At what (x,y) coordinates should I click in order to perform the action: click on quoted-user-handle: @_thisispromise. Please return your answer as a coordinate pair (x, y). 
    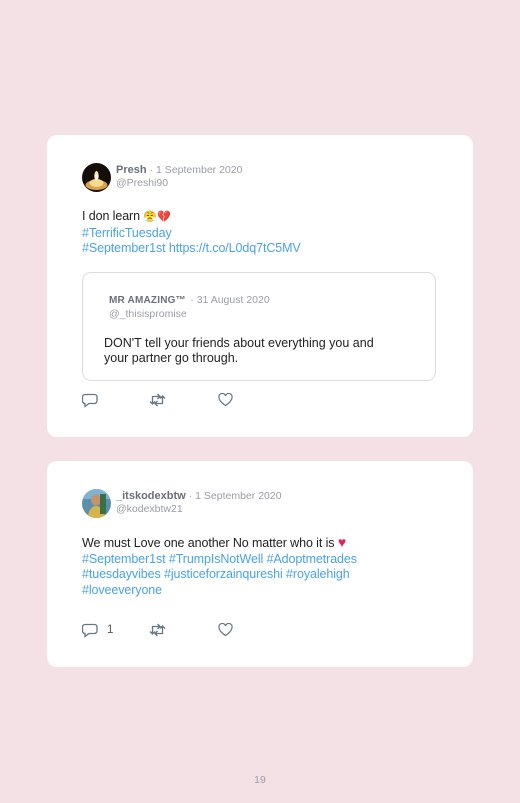
    Looking at the image, I should click on (189, 314).